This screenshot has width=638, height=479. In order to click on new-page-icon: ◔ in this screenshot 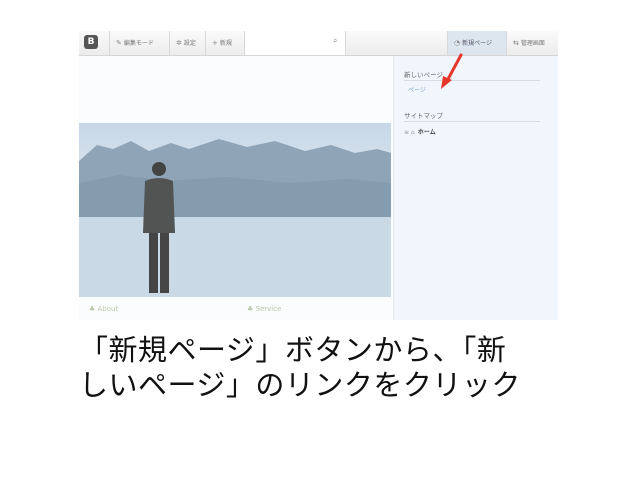, I will do `click(457, 43)`.